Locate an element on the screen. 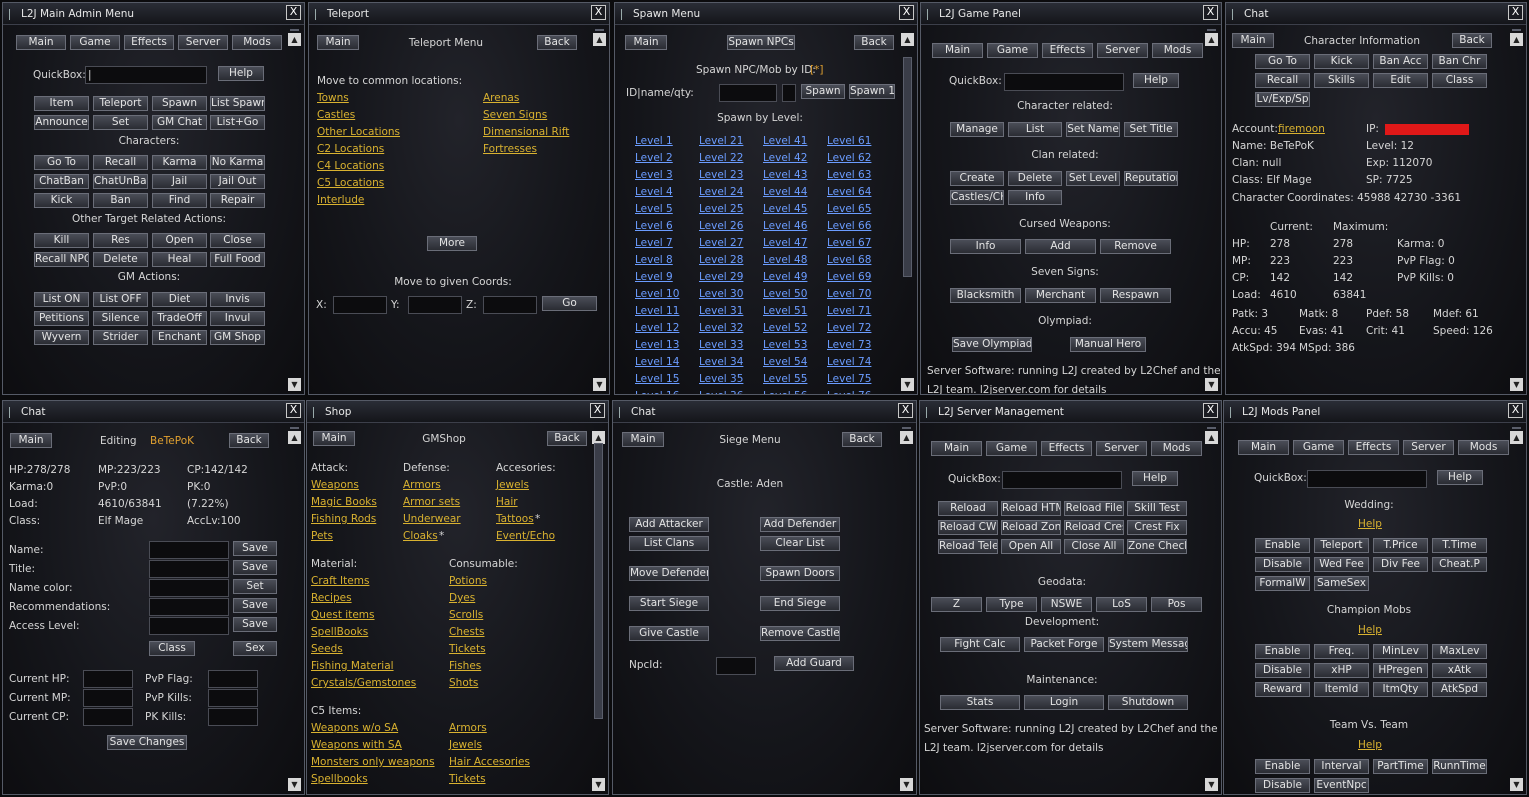 This screenshot has width=1529, height=797. level-link-level-53: Level 53 is located at coordinates (785, 345).